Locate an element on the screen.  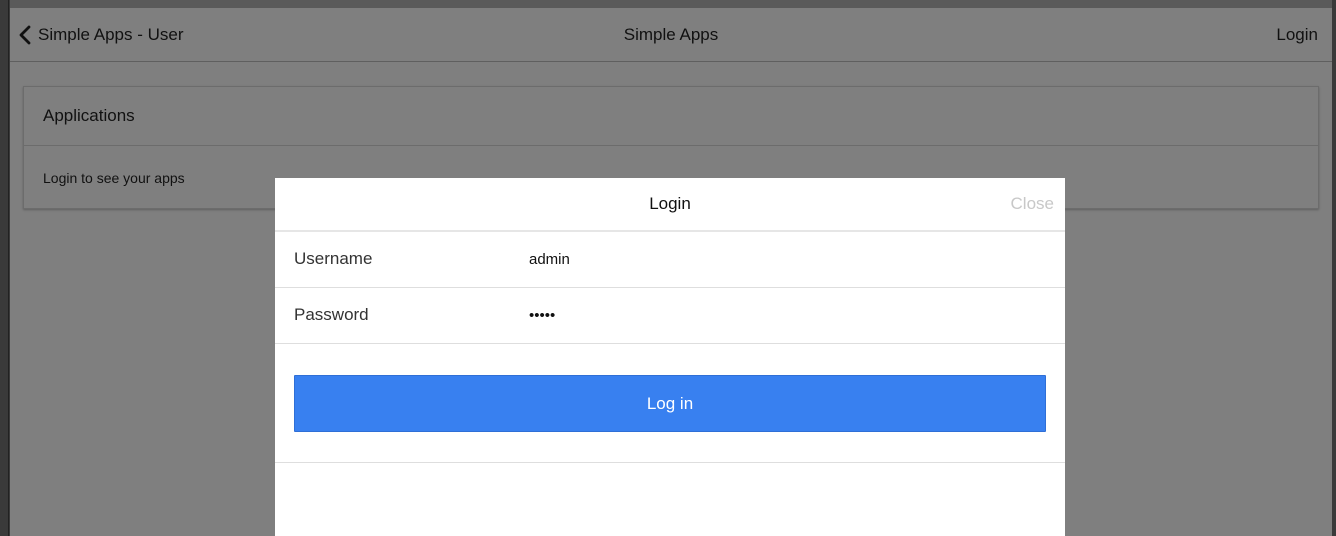
login-nav-button: Login is located at coordinates (1297, 35).